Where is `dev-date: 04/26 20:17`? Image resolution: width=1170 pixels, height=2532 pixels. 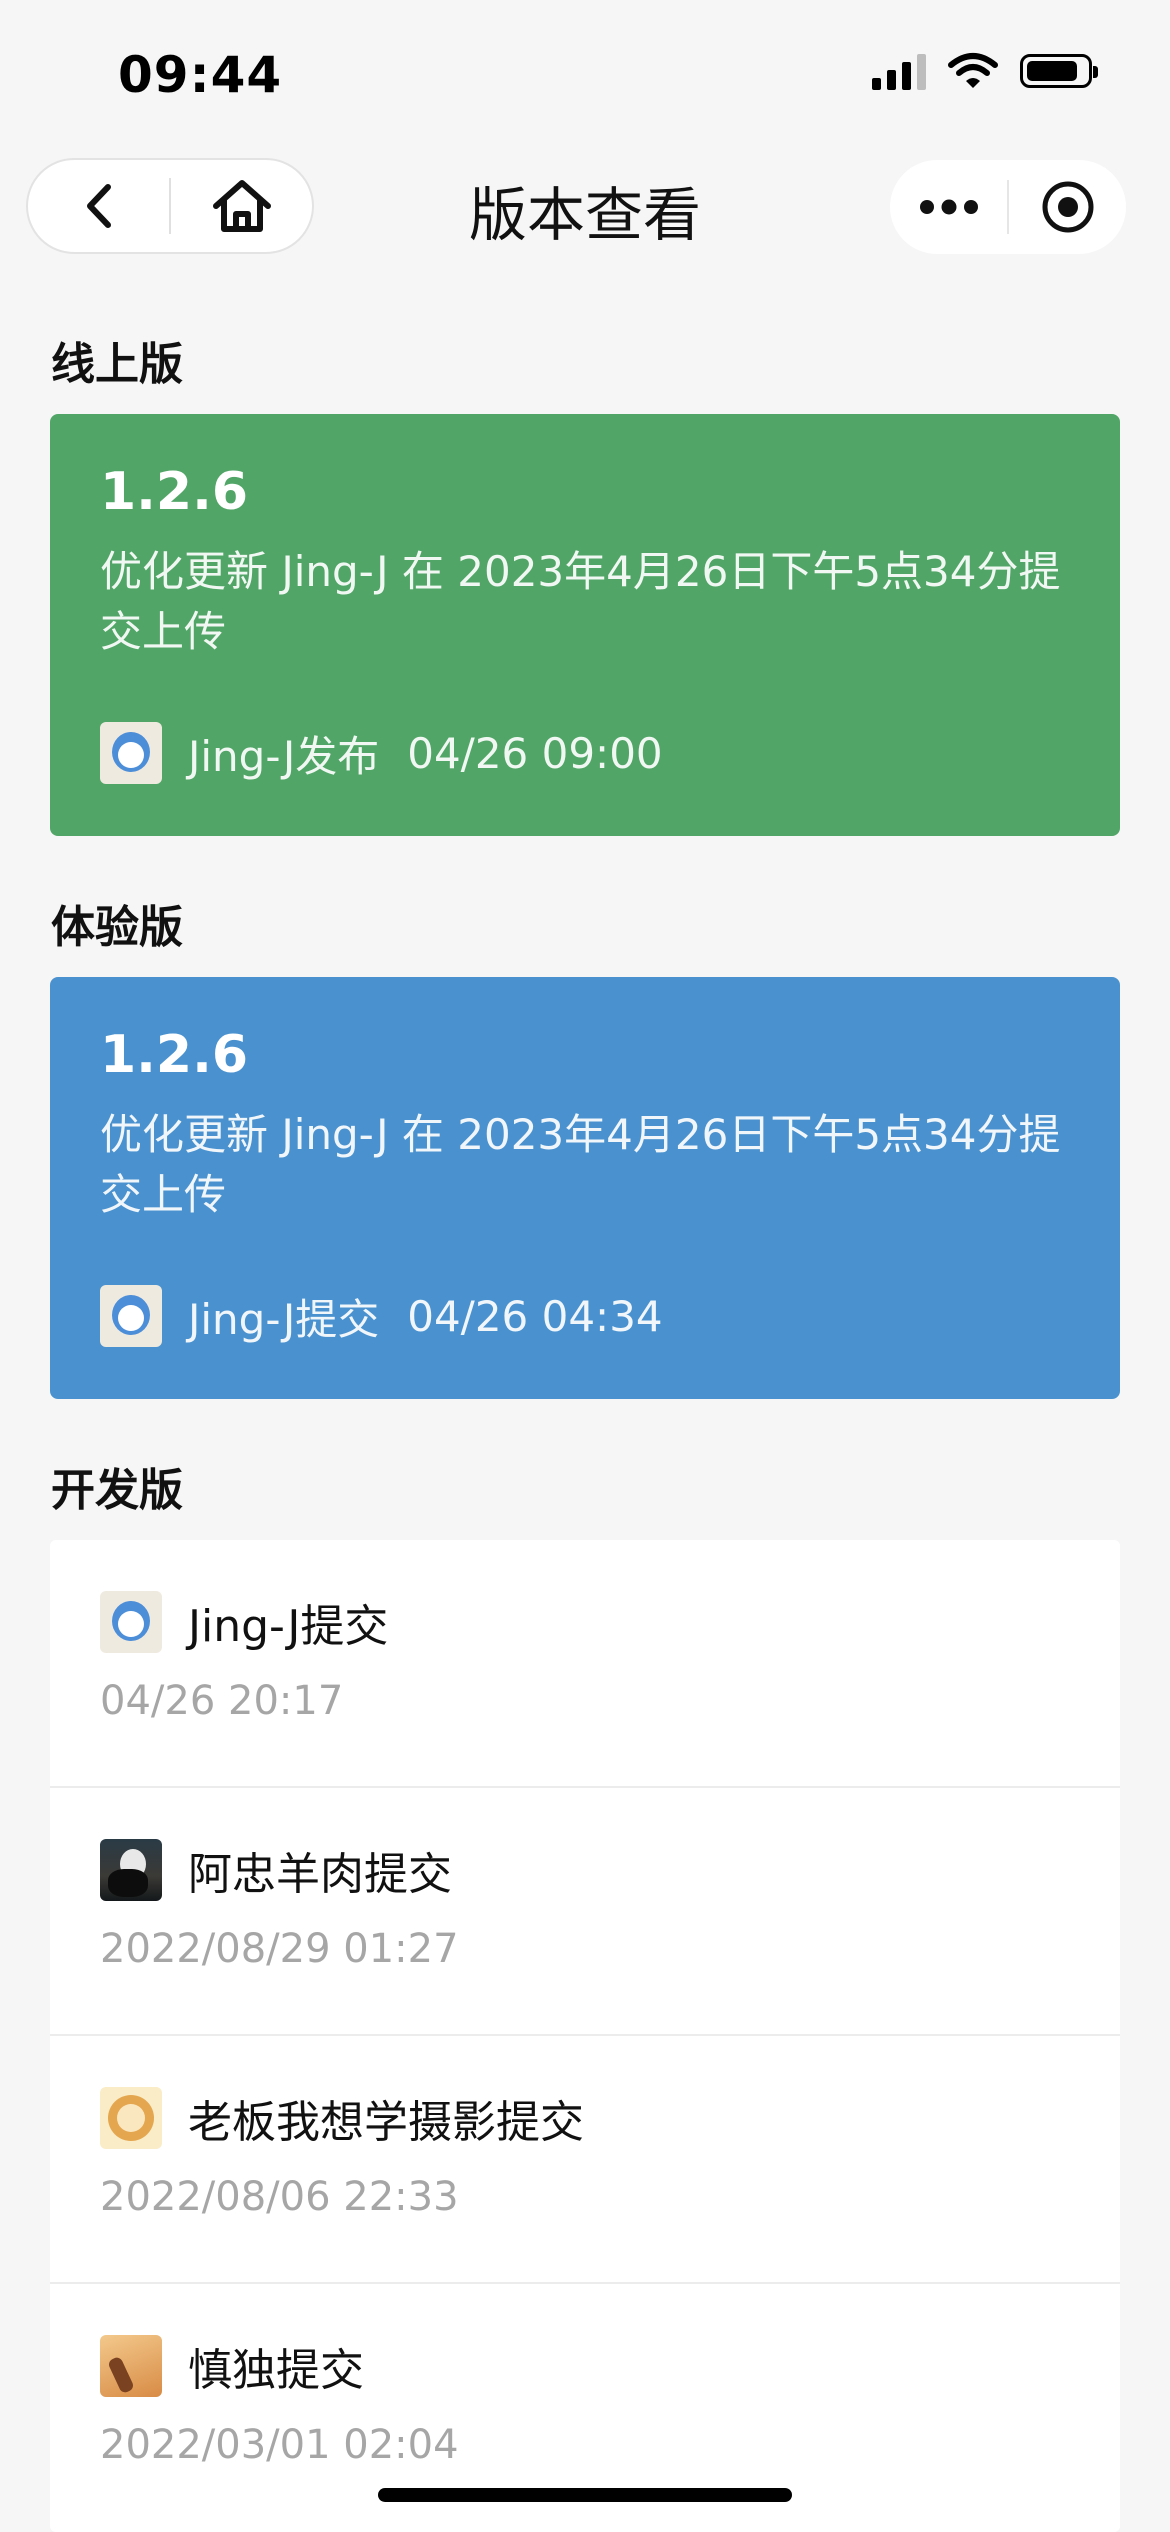 dev-date: 04/26 20:17 is located at coordinates (222, 1701).